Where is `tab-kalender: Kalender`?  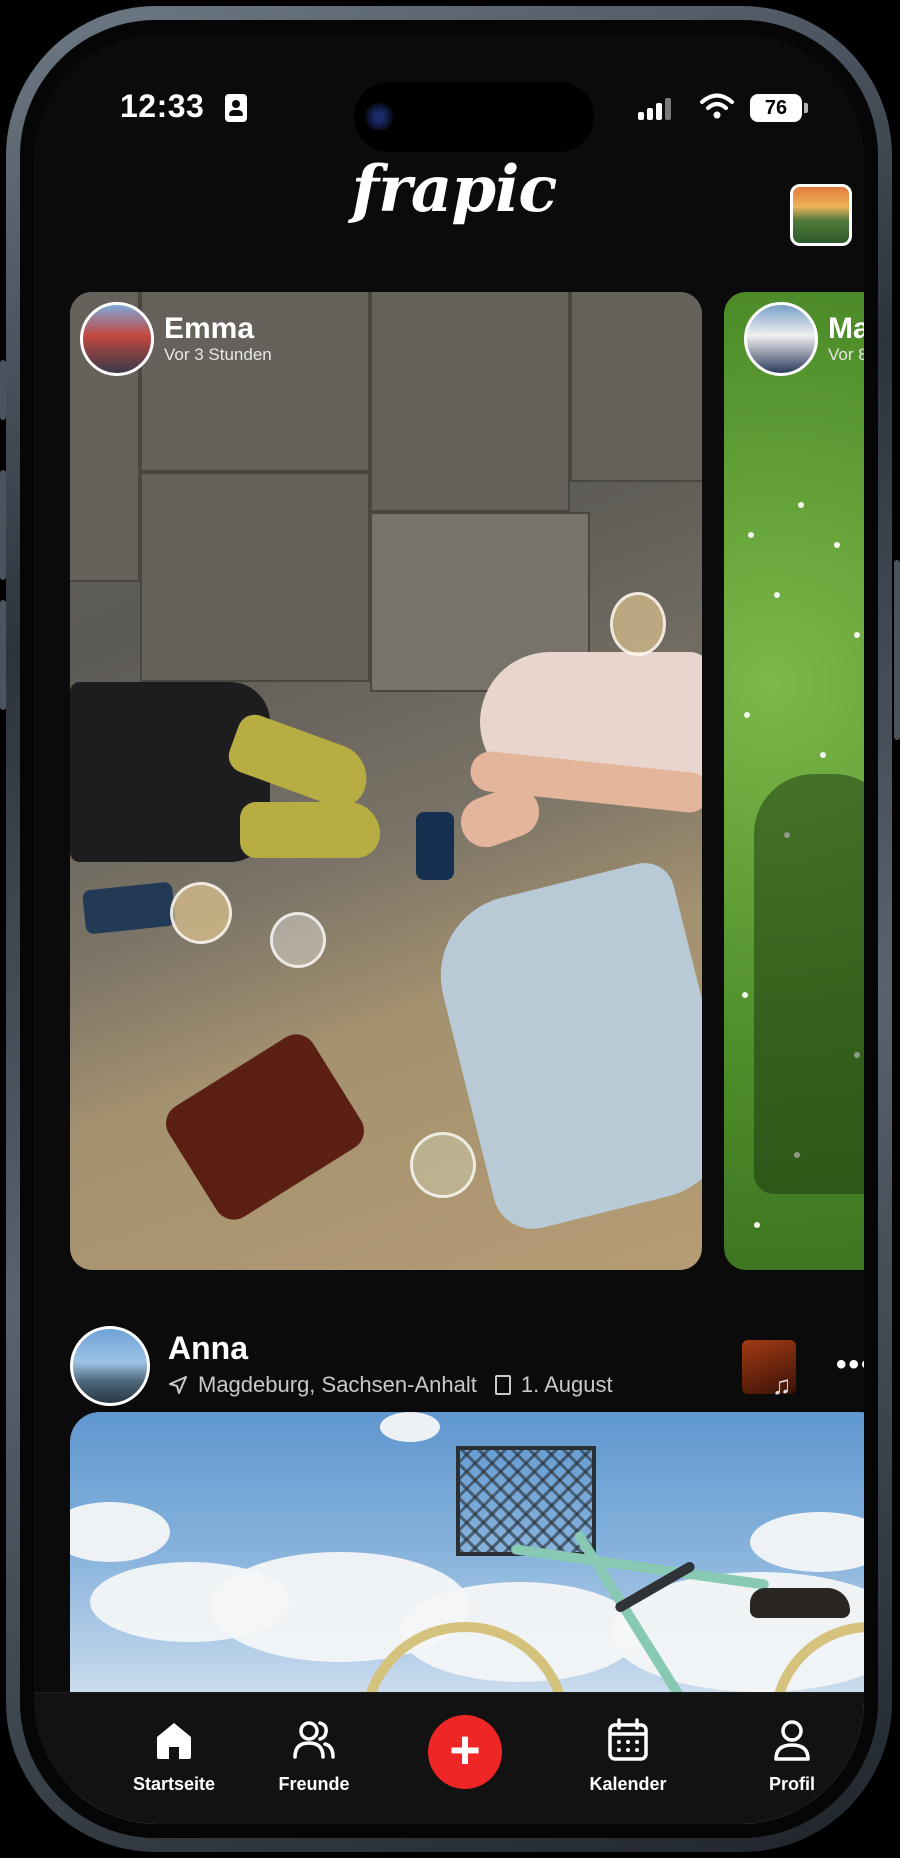
tab-kalender: Kalender is located at coordinates (628, 1756).